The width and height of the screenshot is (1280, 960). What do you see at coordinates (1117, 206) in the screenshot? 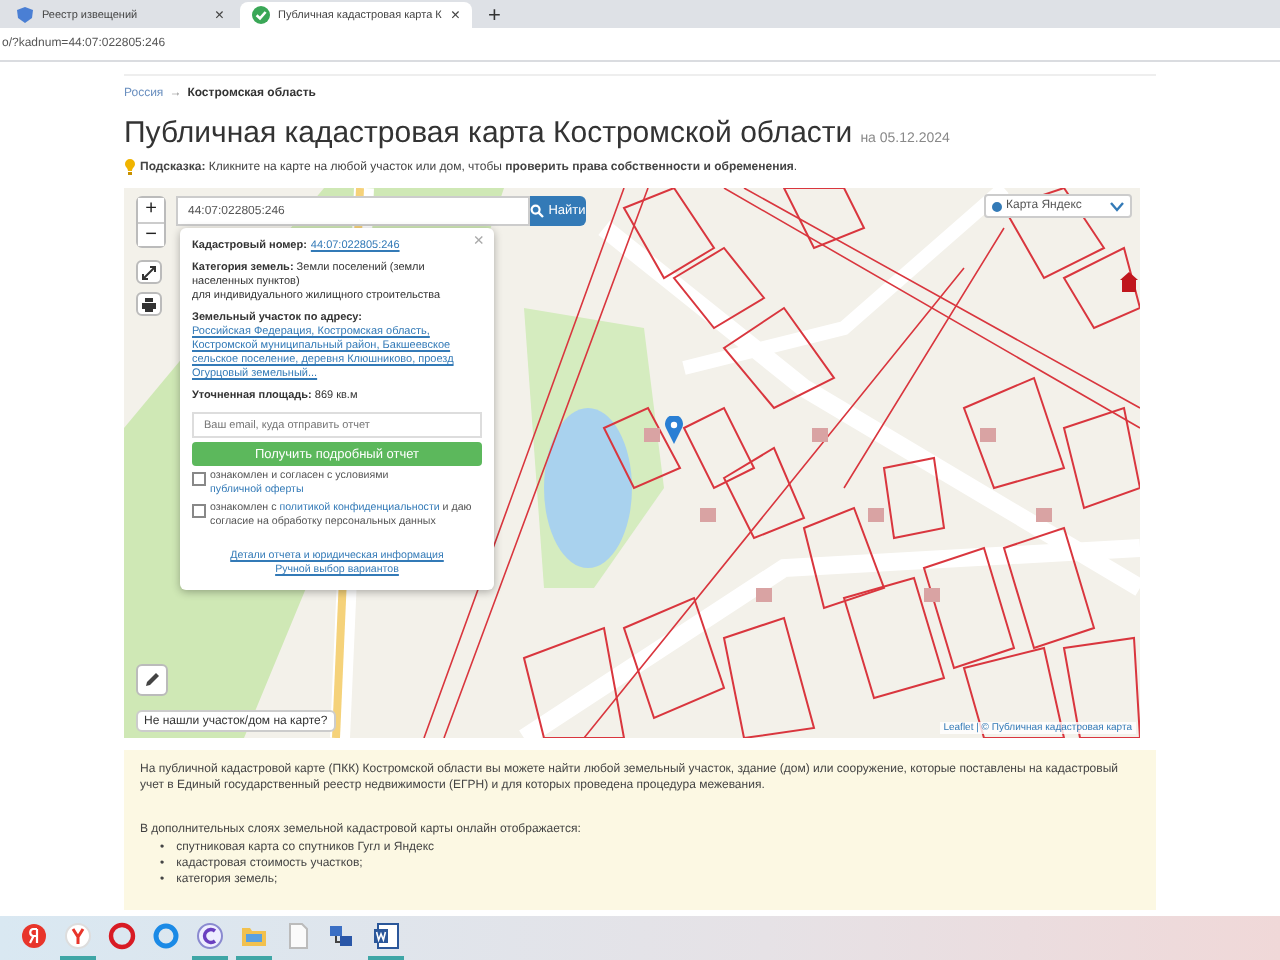
I see `chevron-down-icon` at bounding box center [1117, 206].